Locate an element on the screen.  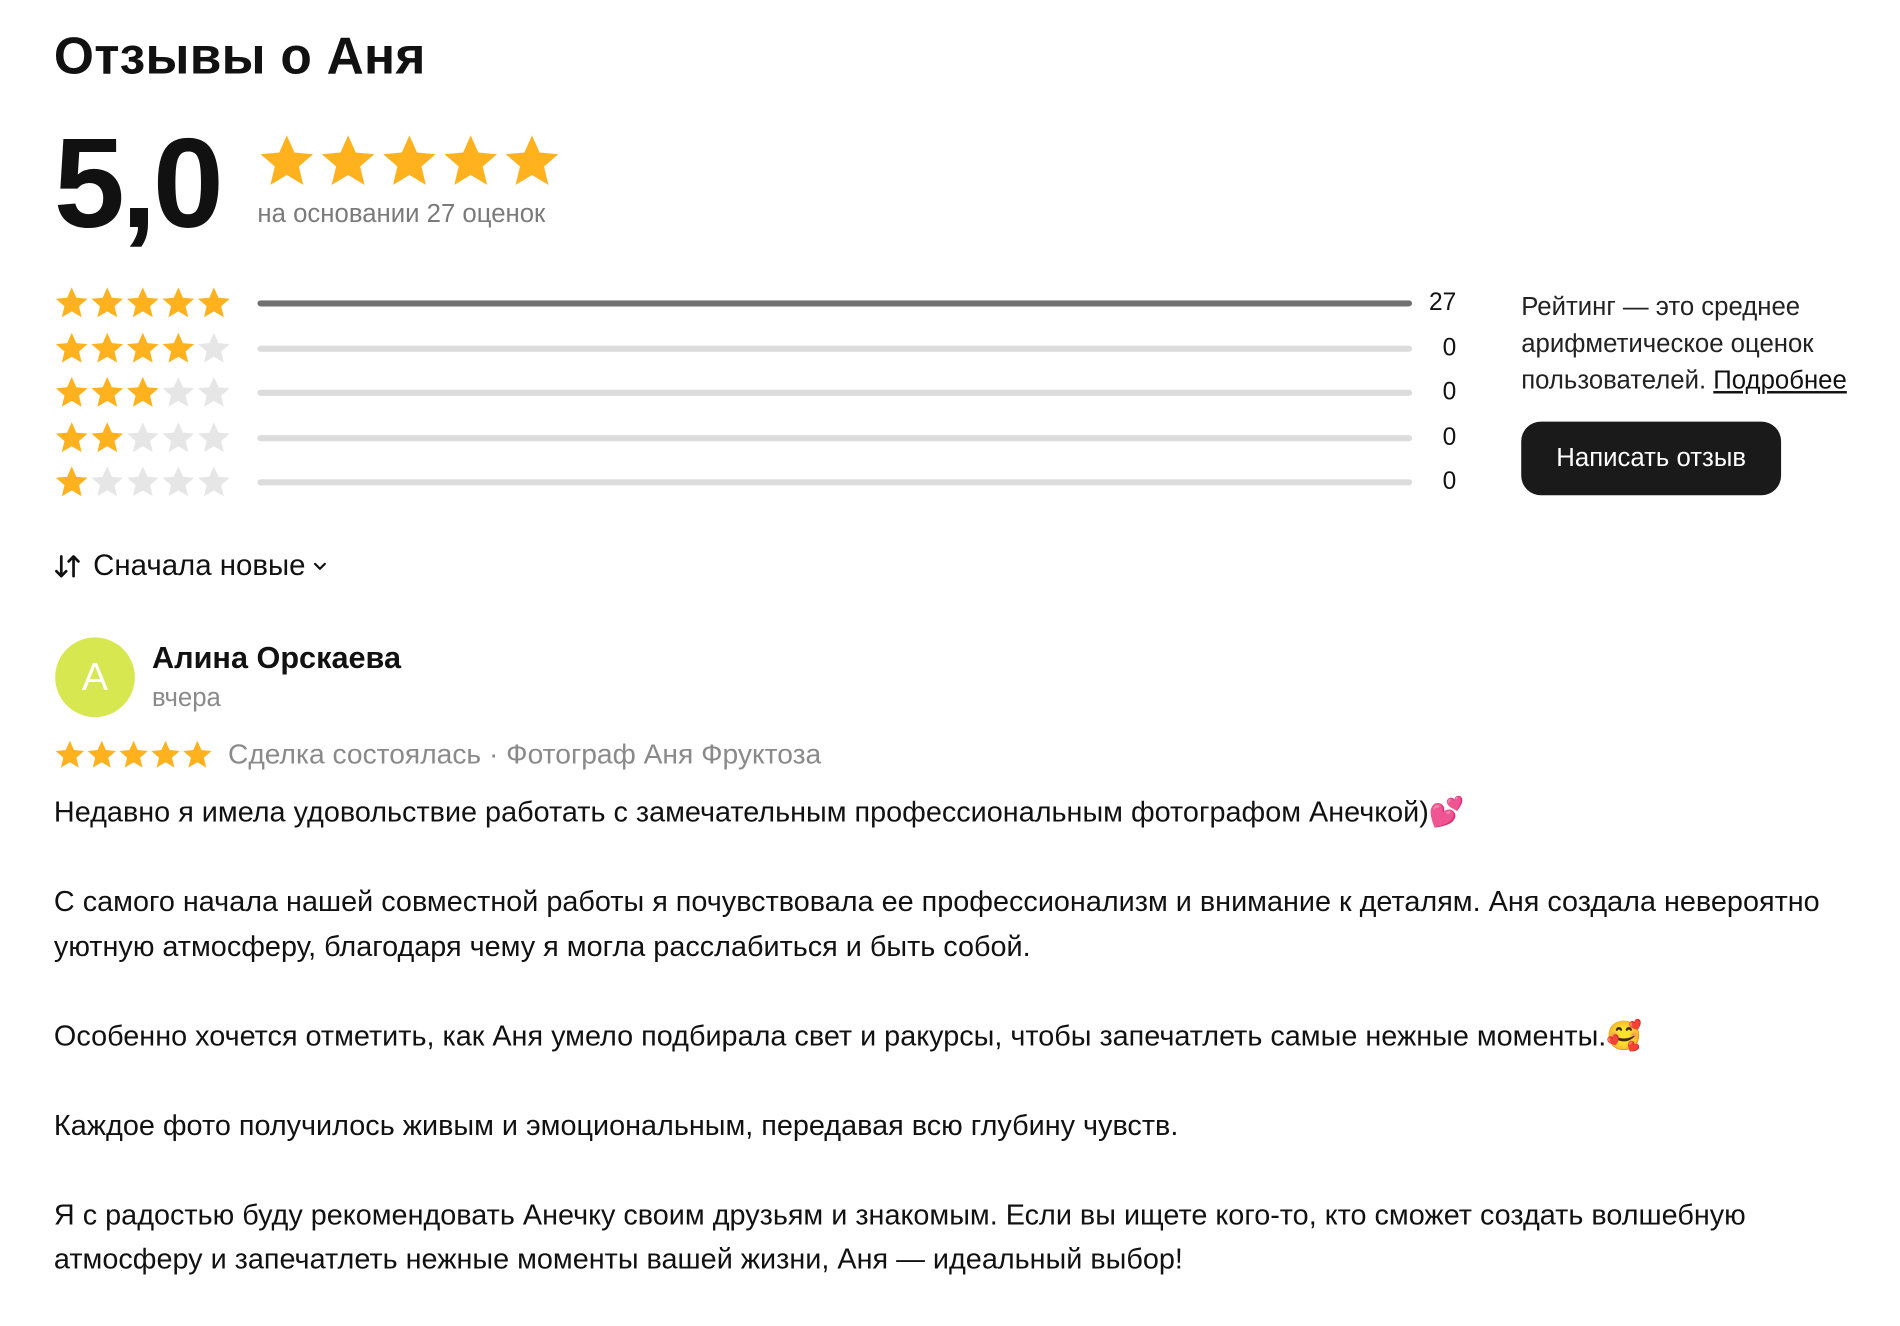
sort-arrows-icon is located at coordinates (67, 566).